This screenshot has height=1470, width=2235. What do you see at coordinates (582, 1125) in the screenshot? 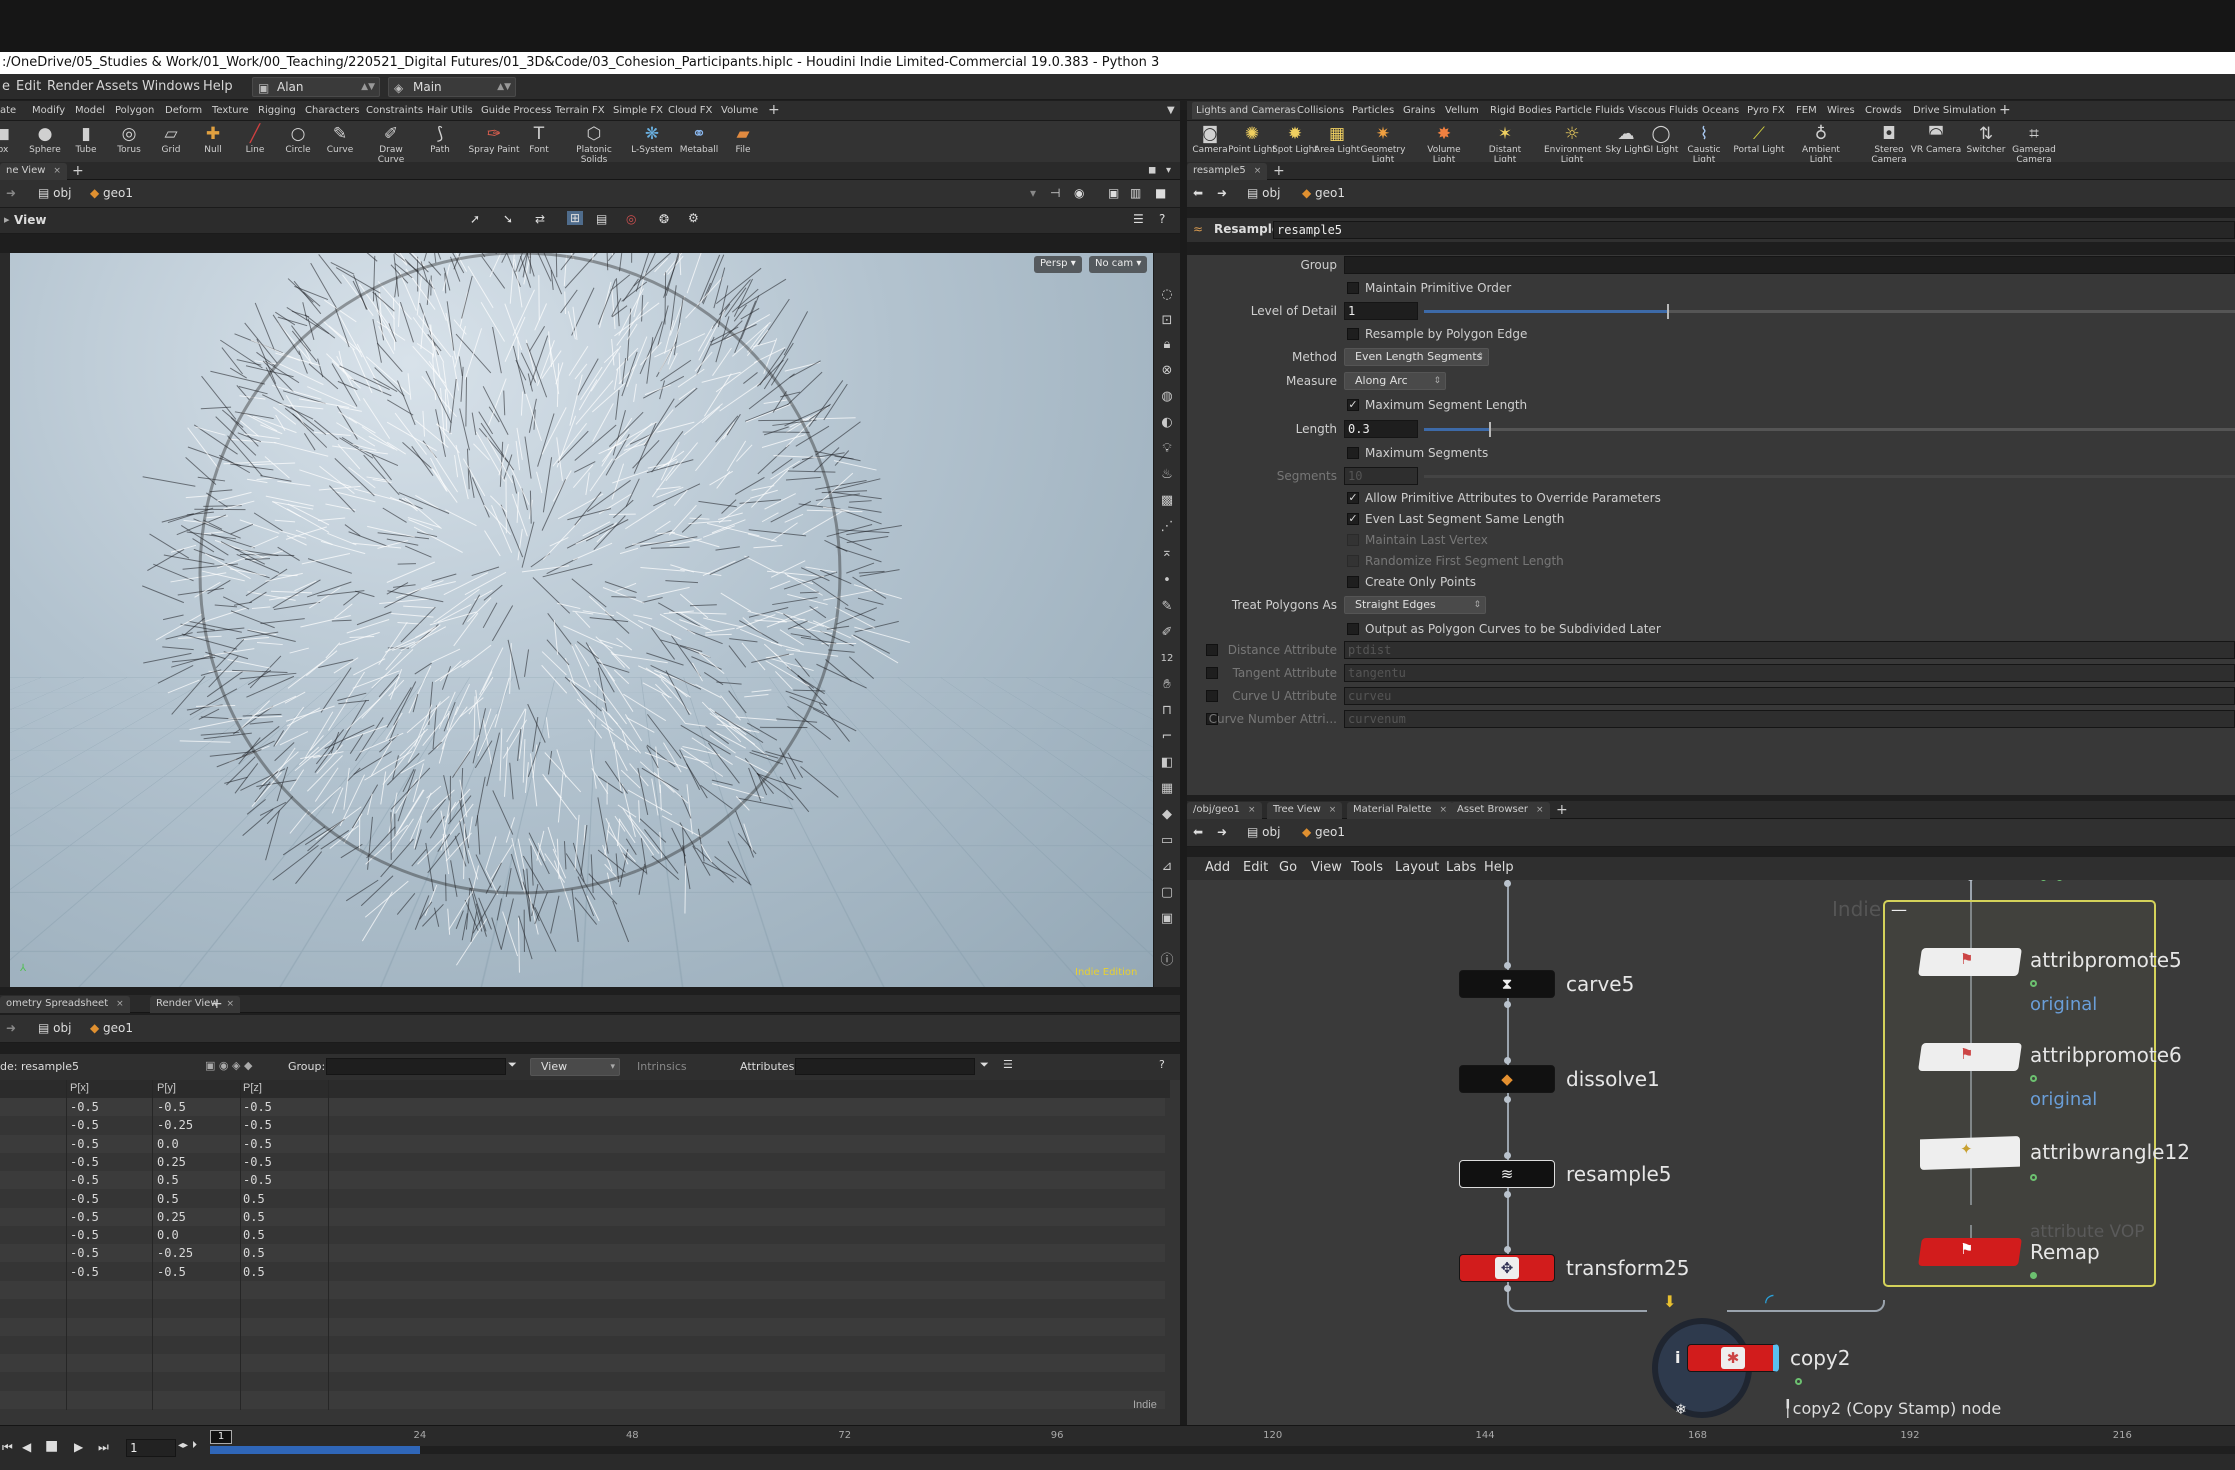
I see `table-row: -0.5 -0.25 -0.5` at bounding box center [582, 1125].